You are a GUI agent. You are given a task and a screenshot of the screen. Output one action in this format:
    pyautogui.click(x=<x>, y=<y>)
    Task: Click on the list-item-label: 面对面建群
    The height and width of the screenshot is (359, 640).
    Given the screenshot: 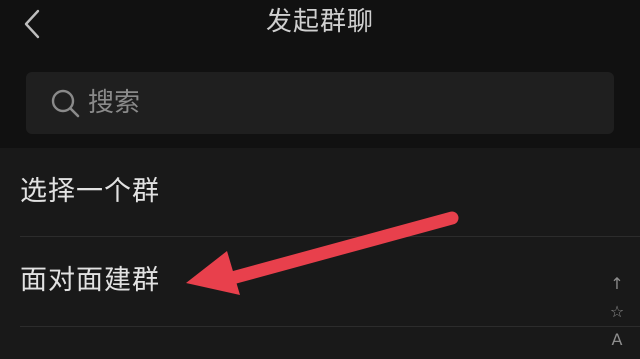 What is the action you would take?
    pyautogui.click(x=90, y=280)
    